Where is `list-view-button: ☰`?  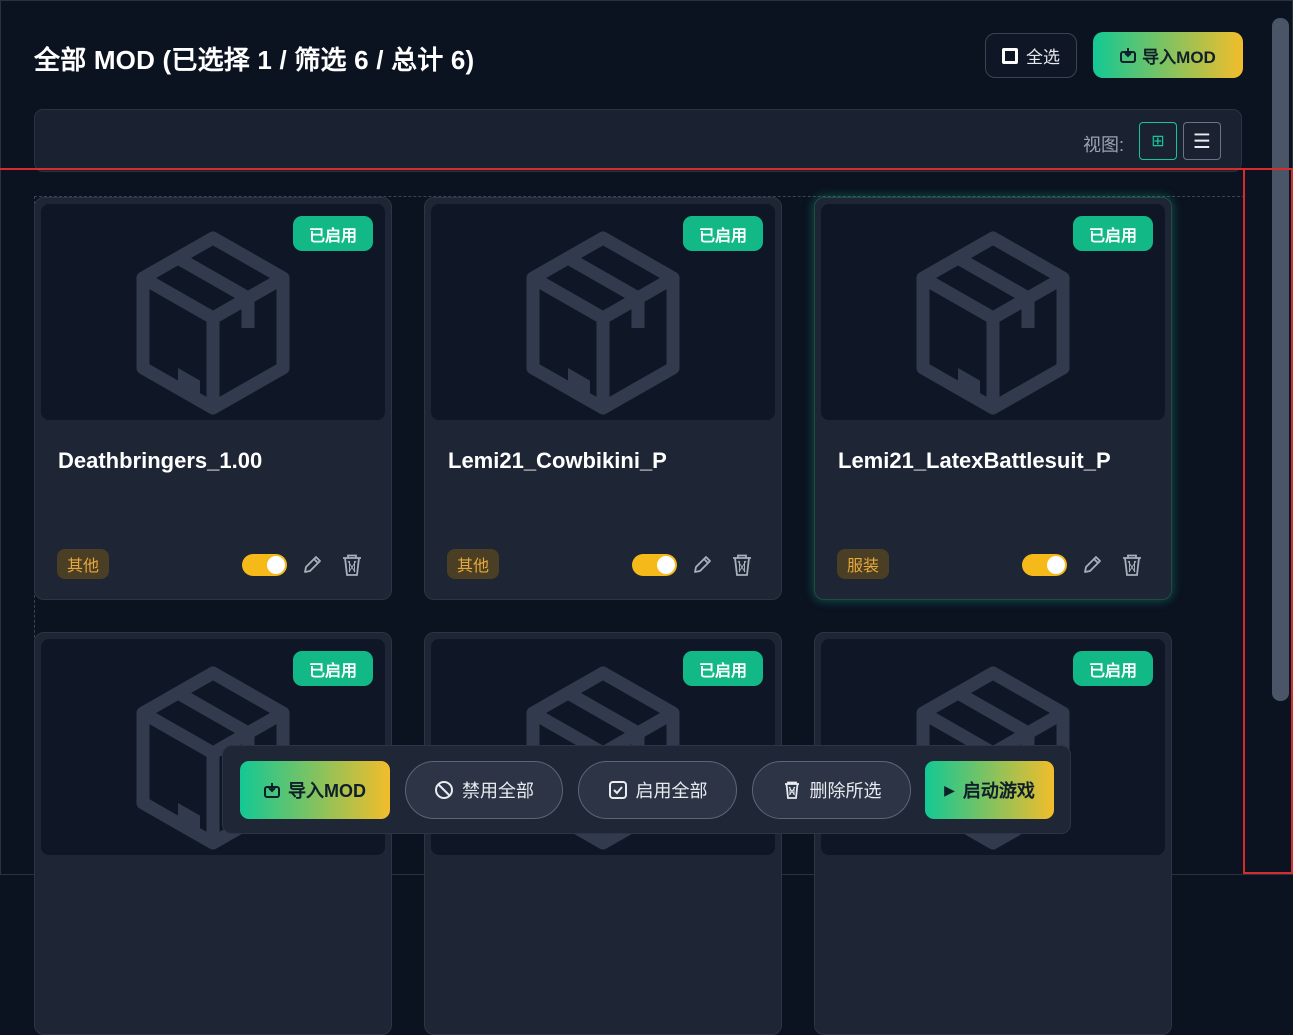 list-view-button: ☰ is located at coordinates (1202, 141).